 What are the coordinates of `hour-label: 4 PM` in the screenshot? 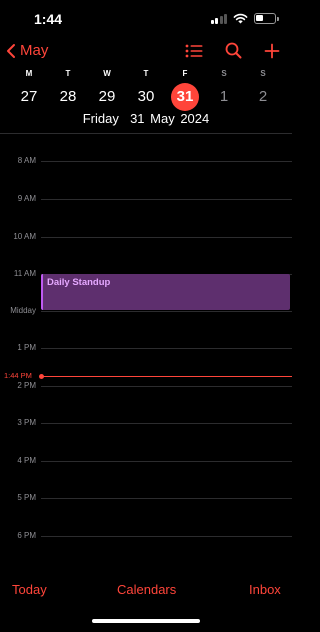 It's located at (26, 460).